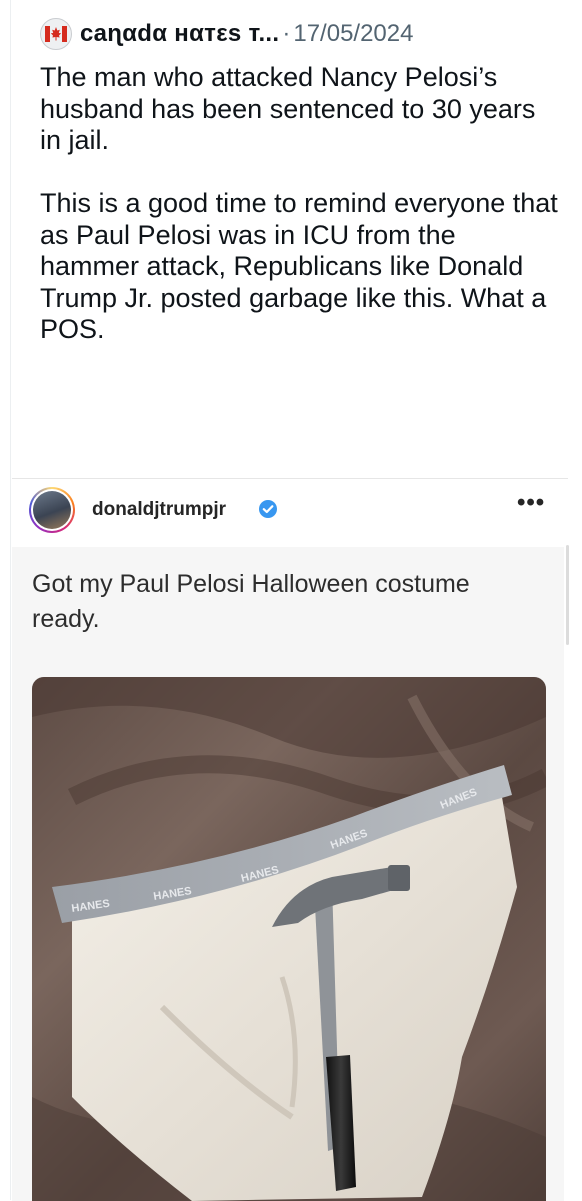 This screenshot has height=1201, width=582. I want to click on scrollbar-thumb, so click(567, 595).